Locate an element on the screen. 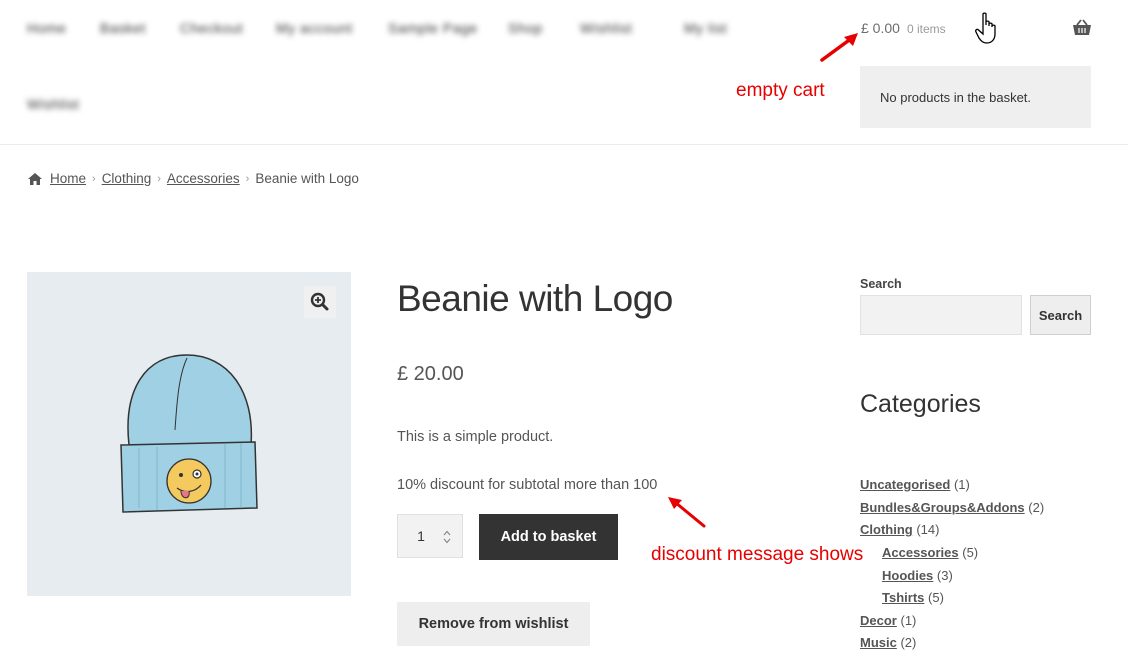  category-item: Tshirts (5) is located at coordinates (913, 597).